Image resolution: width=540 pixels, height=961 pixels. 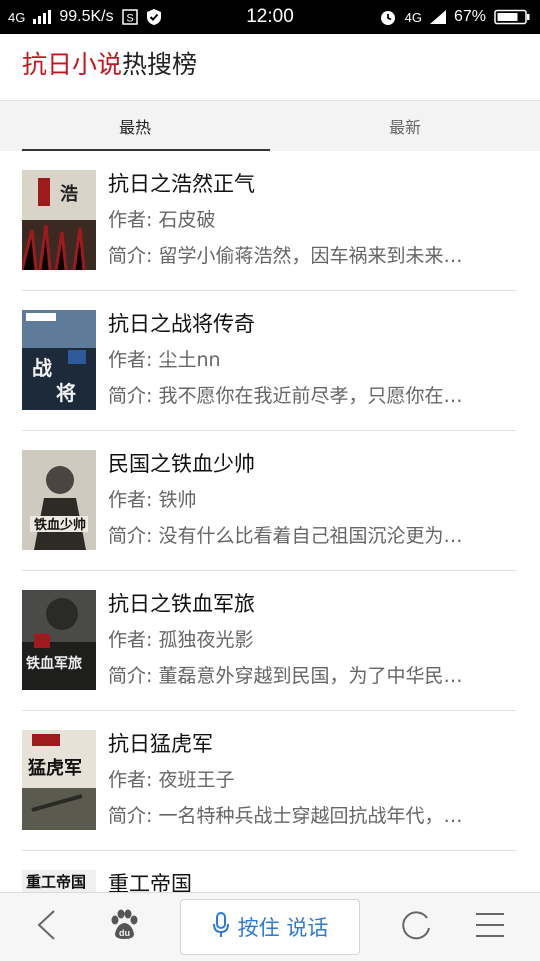 I want to click on tab-hottest: 最热, so click(x=135, y=126).